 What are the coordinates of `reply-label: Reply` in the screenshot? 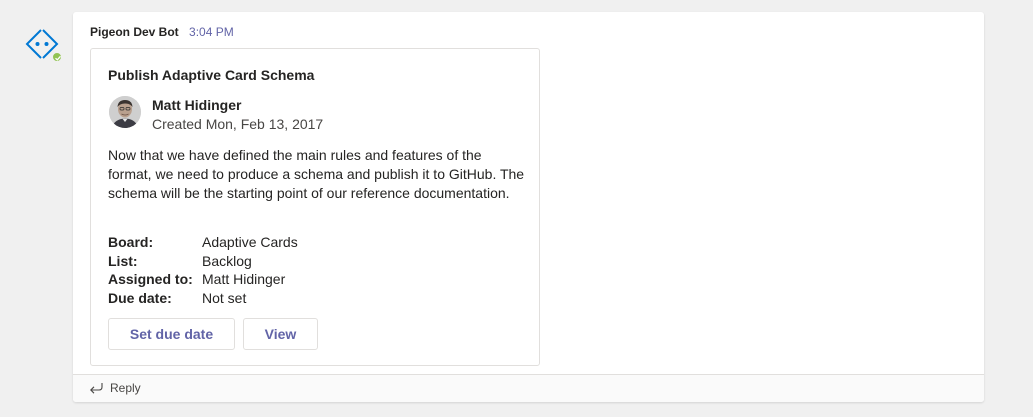 It's located at (125, 388).